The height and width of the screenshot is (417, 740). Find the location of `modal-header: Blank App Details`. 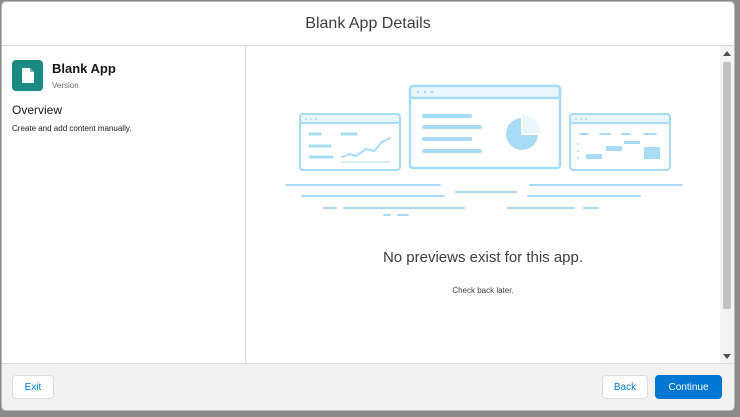

modal-header: Blank App Details is located at coordinates (368, 24).